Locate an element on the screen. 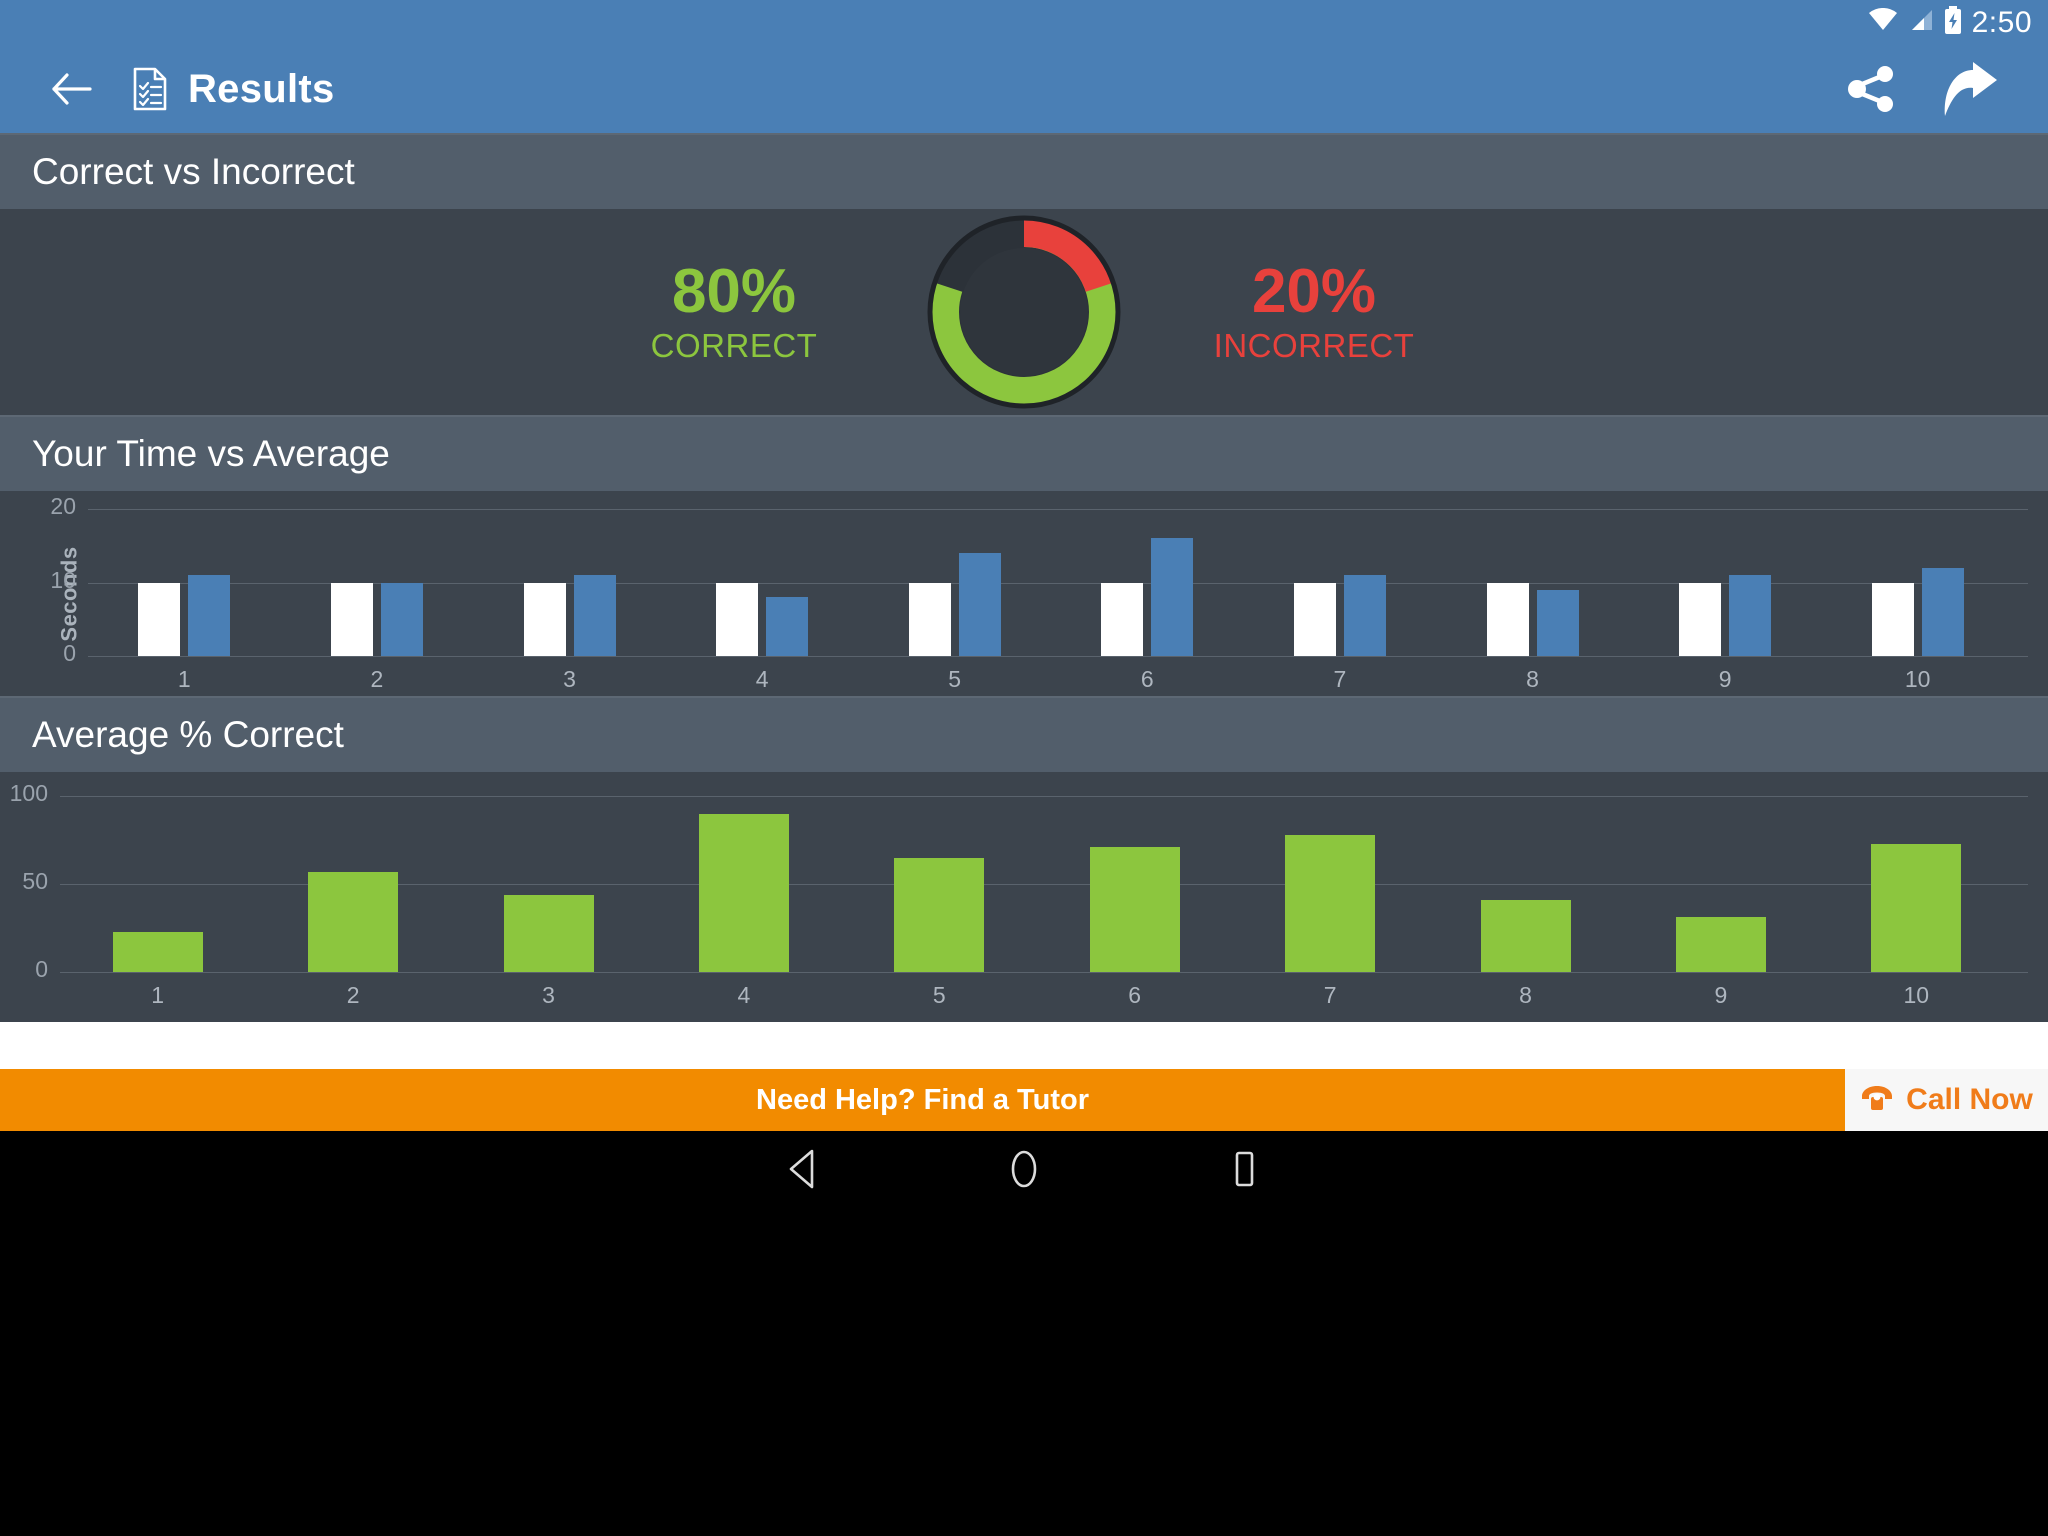 The image size is (2048, 1536). donut-chart-panel: 80% CORRECT 20% INCORRECT is located at coordinates (1024, 312).